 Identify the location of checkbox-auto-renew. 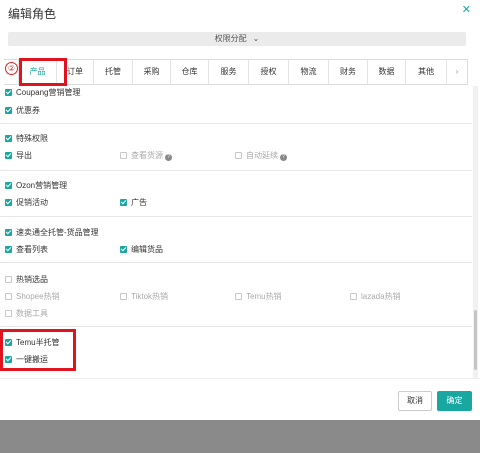
(238, 155).